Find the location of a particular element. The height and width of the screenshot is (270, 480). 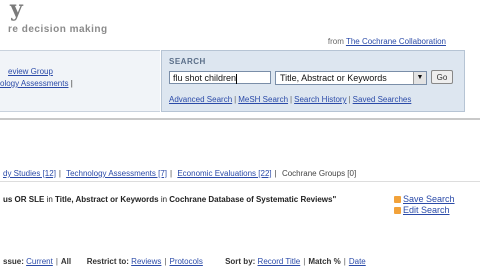

tabs-divider is located at coordinates (240, 181).